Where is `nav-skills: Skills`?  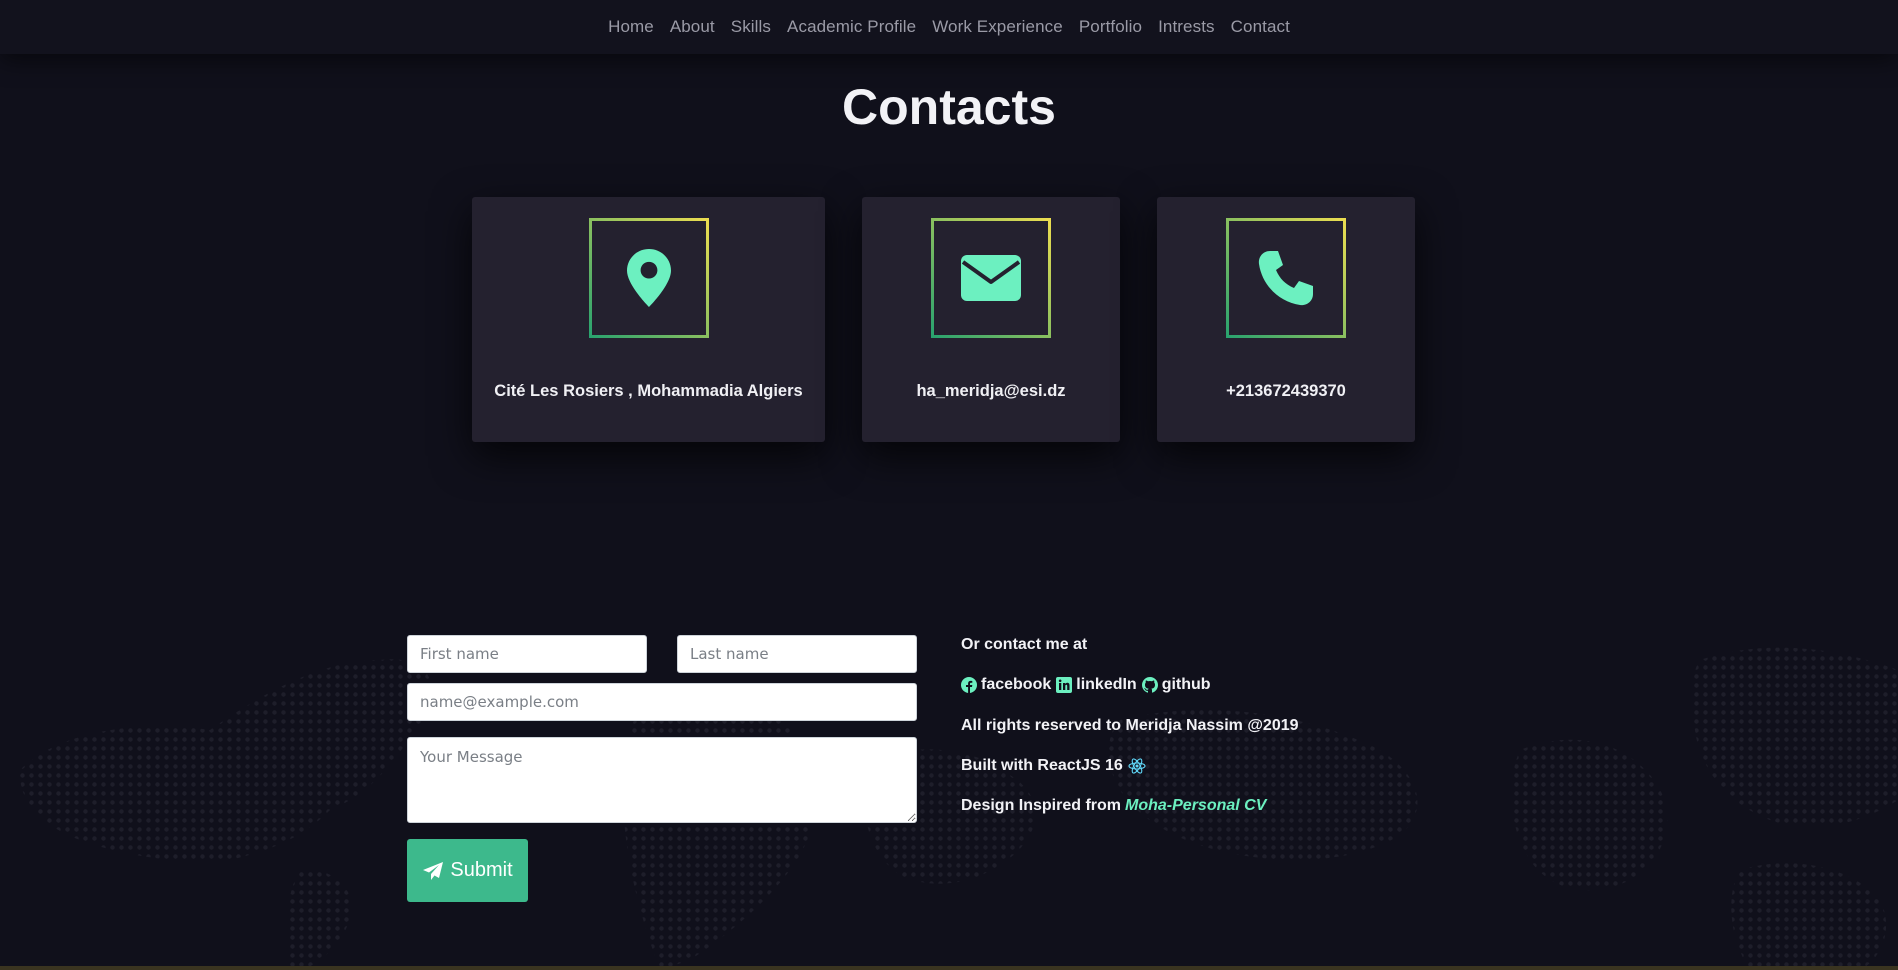 nav-skills: Skills is located at coordinates (751, 27).